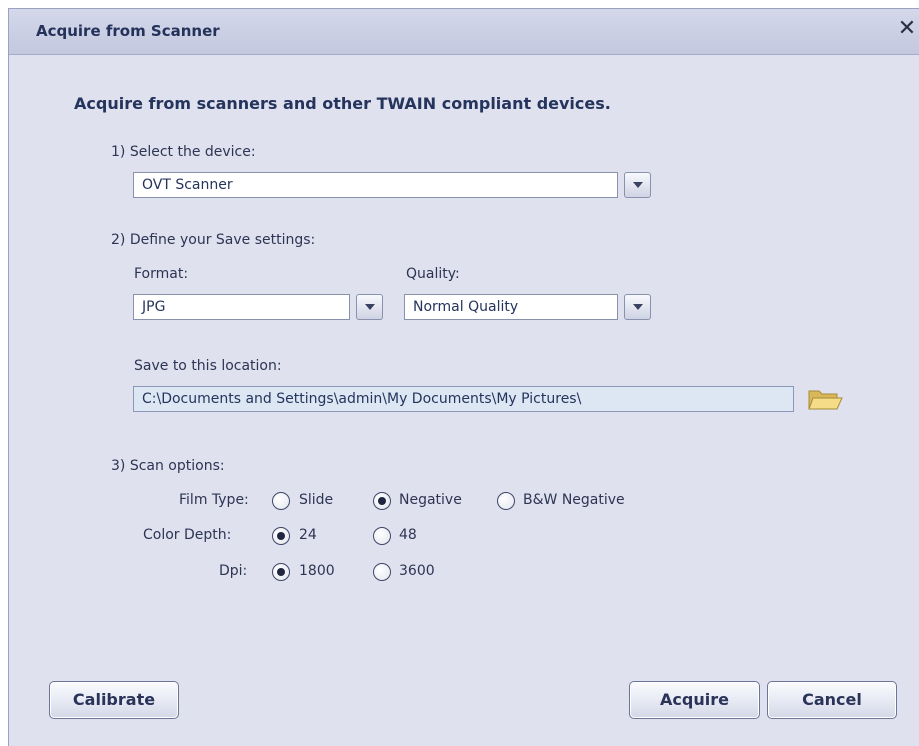 The width and height of the screenshot is (919, 746). I want to click on film-type-negative-label: Negative, so click(430, 500).